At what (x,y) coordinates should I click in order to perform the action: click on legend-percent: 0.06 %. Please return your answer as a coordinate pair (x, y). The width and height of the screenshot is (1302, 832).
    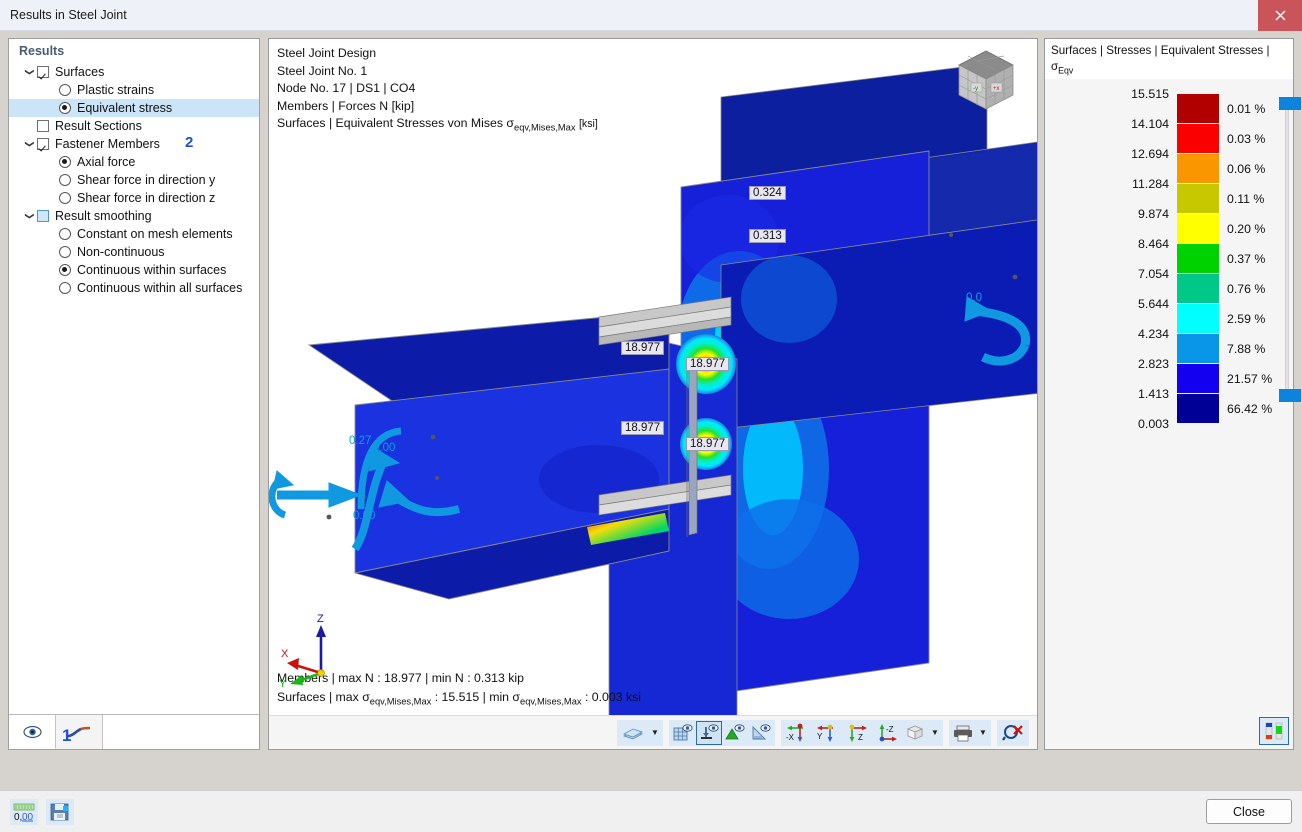
    Looking at the image, I should click on (1246, 169).